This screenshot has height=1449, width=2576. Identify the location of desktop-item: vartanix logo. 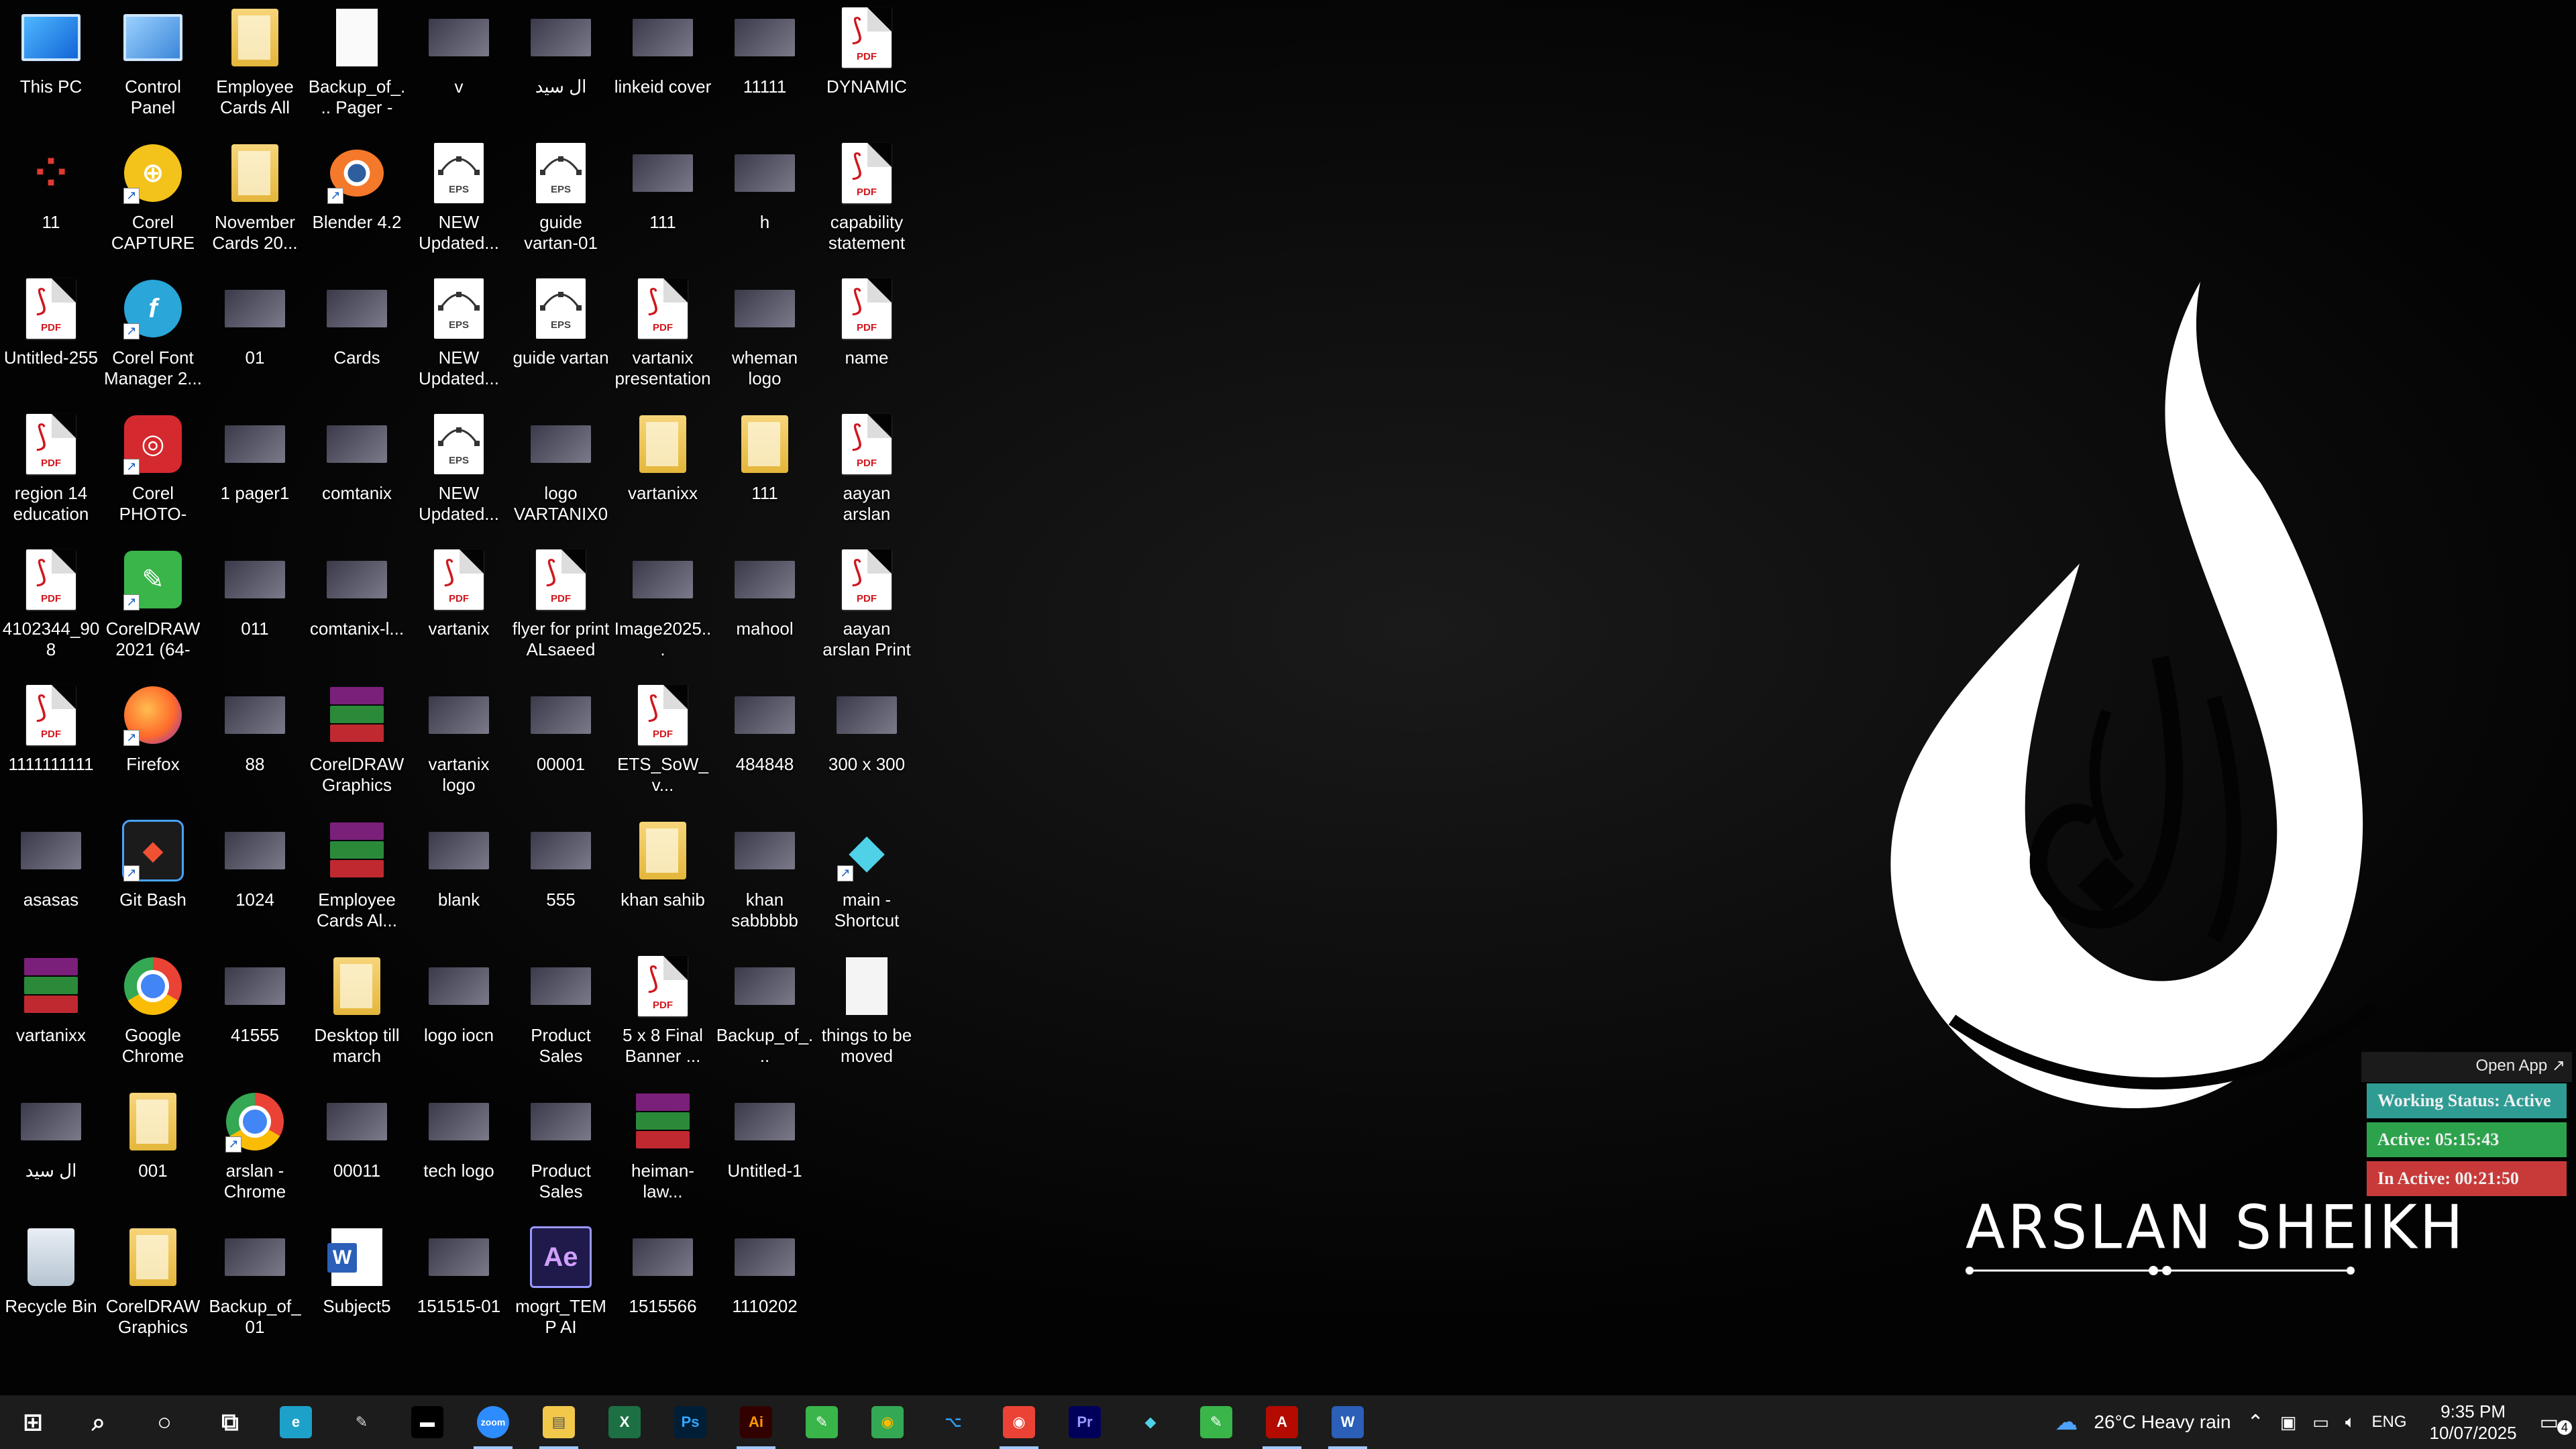
(459, 745).